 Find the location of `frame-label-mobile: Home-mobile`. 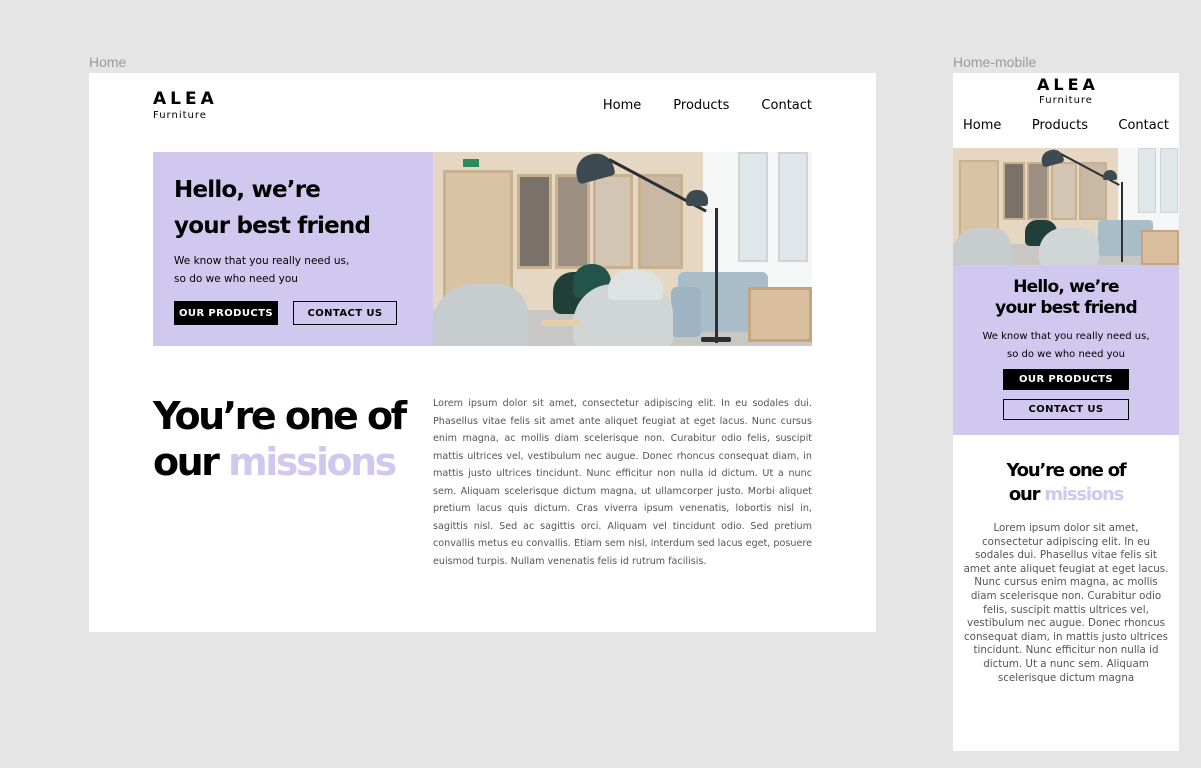

frame-label-mobile: Home-mobile is located at coordinates (995, 62).